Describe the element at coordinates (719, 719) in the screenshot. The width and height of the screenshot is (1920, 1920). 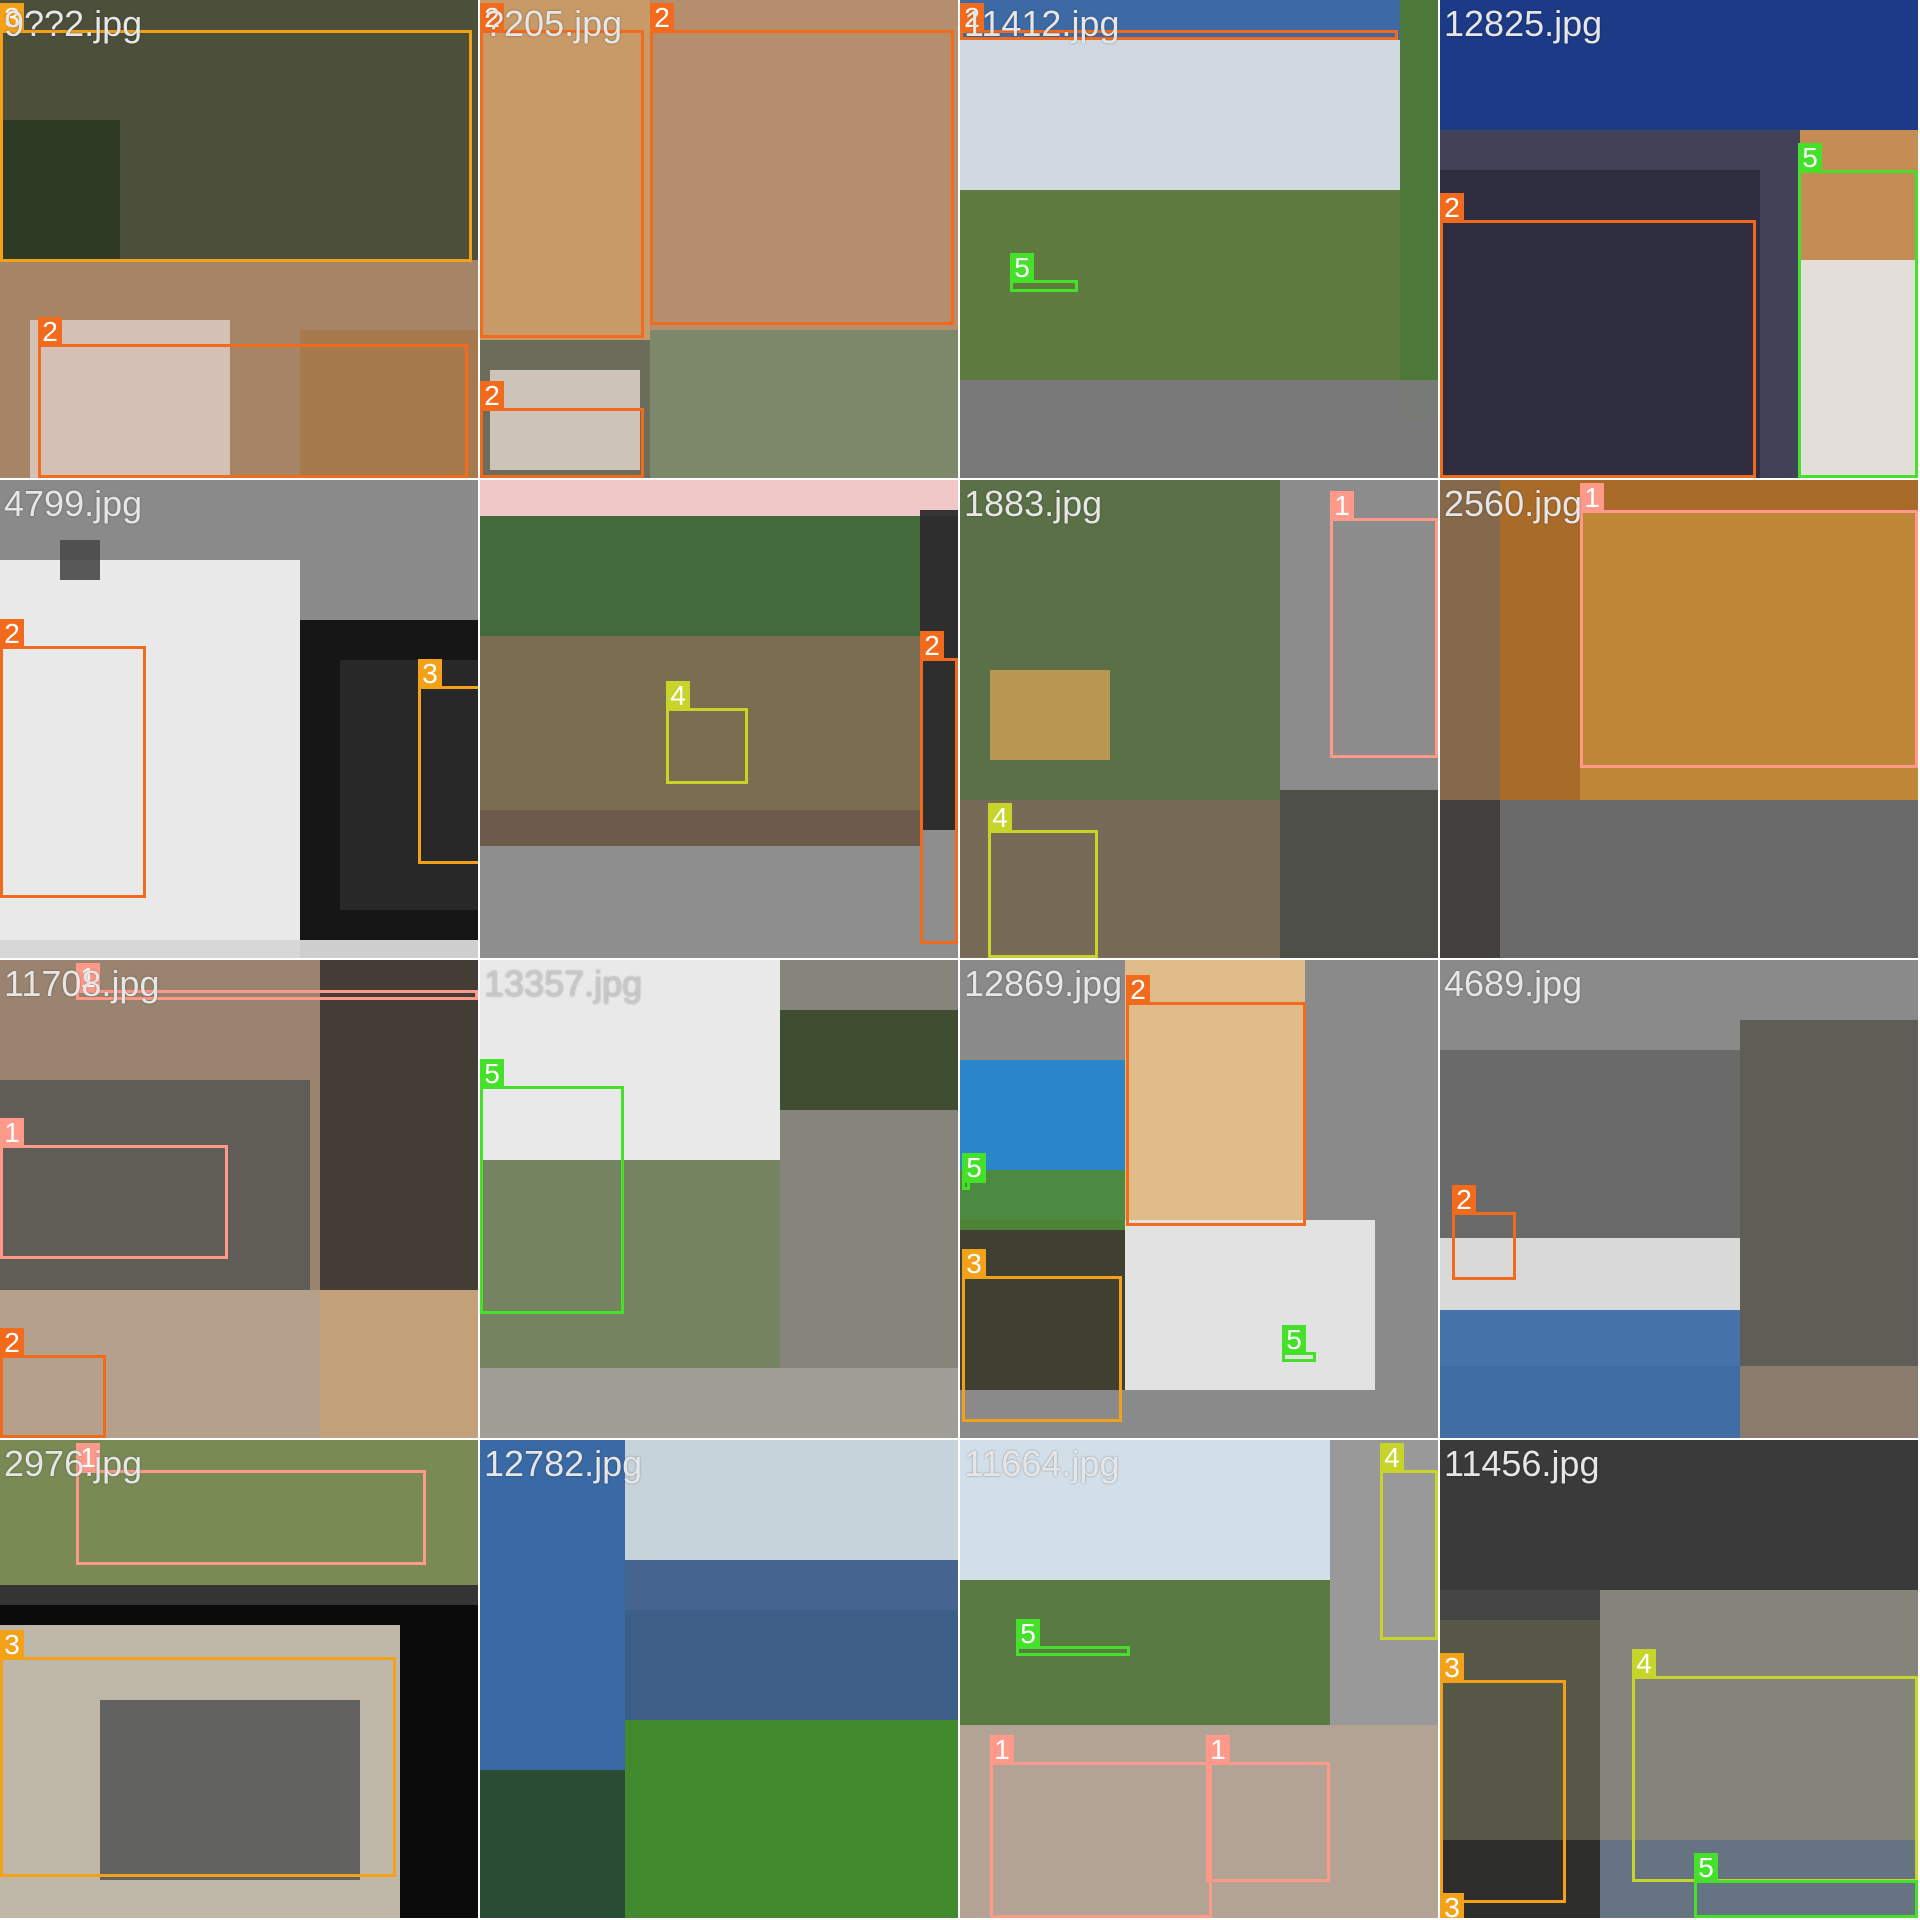
I see `image-tile: 42` at that location.